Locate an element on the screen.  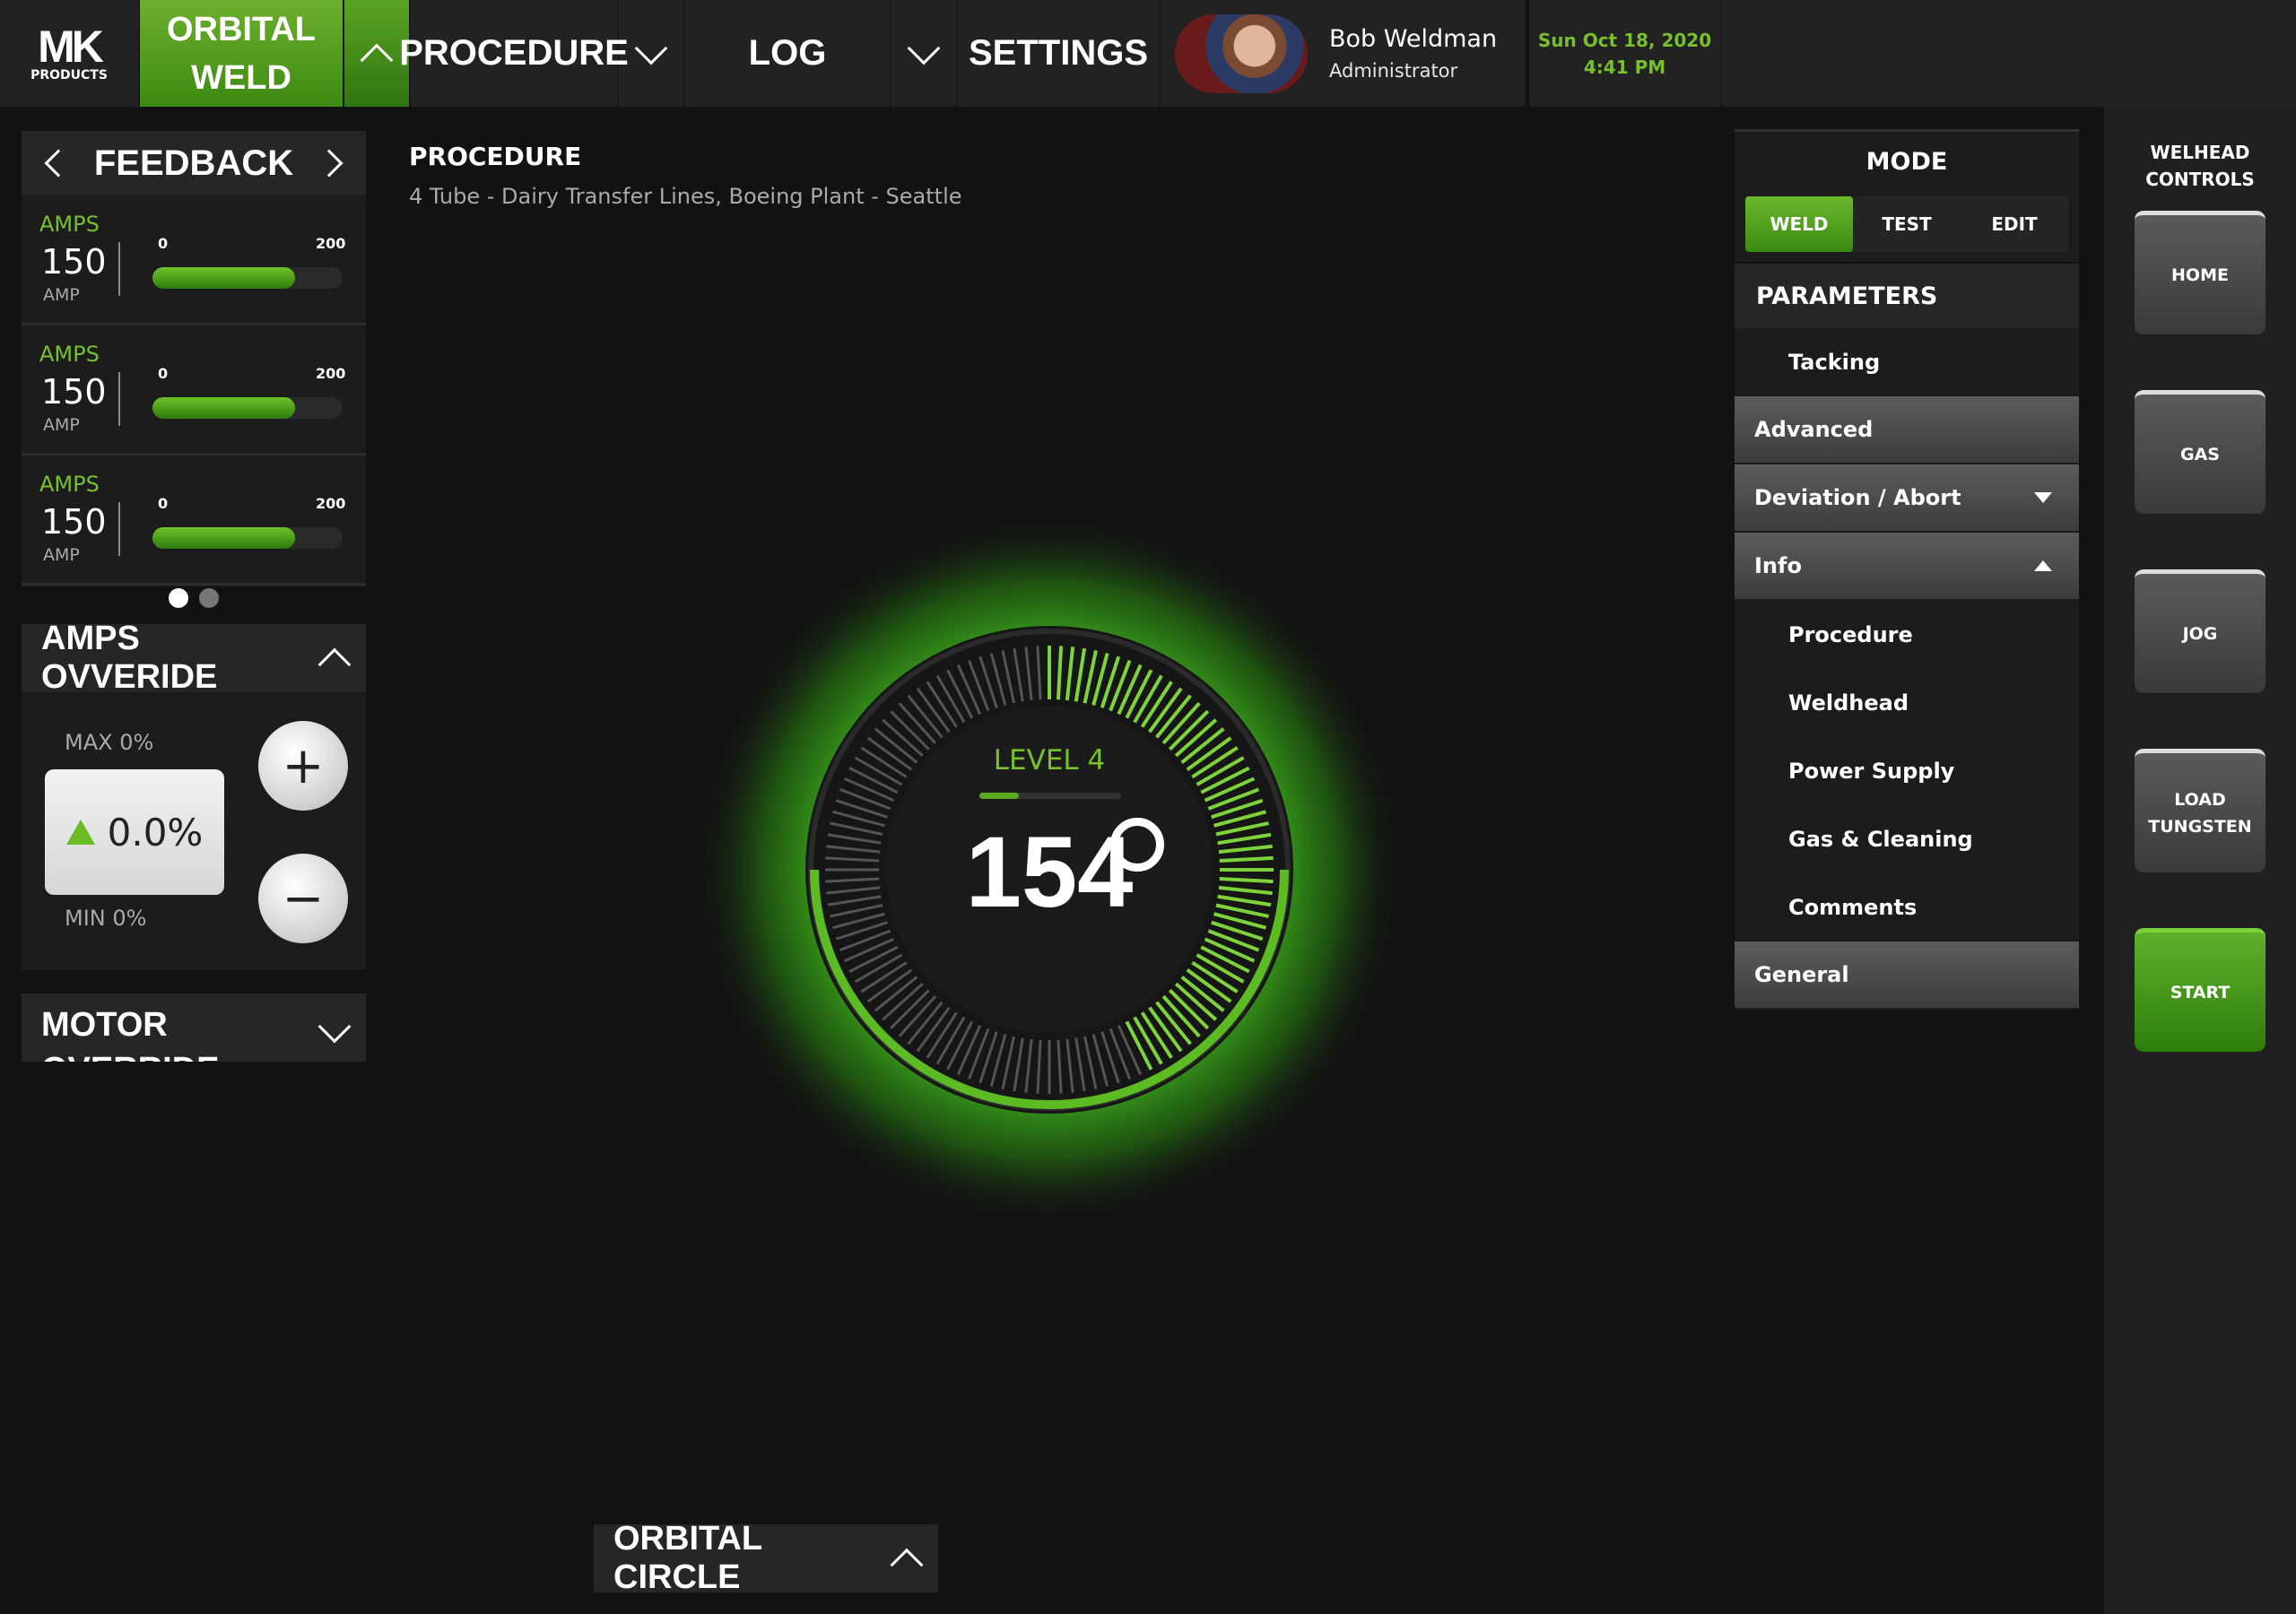
caret-up-icon is located at coordinates (2043, 565).